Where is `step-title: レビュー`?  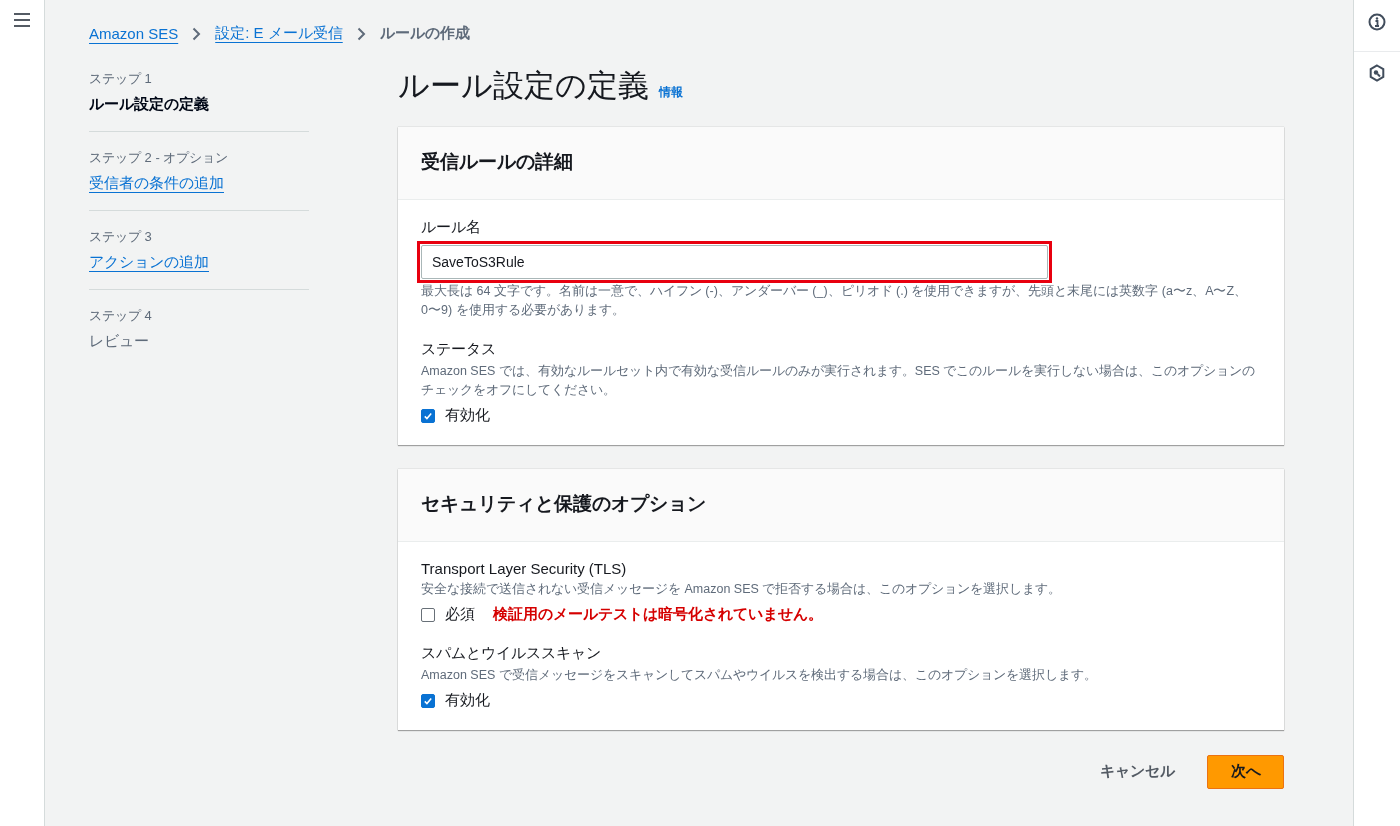 step-title: レビュー is located at coordinates (119, 340).